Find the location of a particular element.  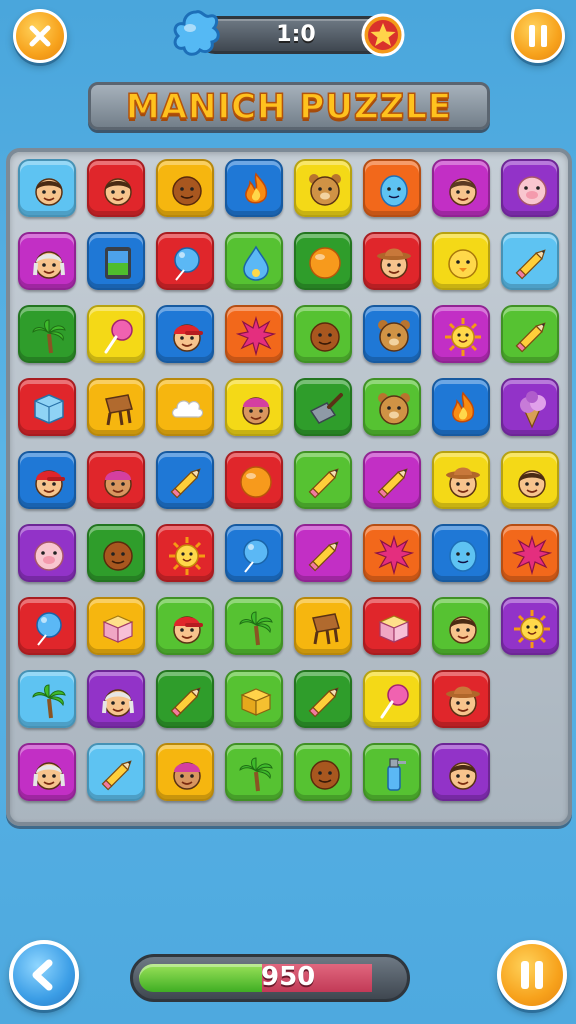

blue-splat-icon is located at coordinates (196, 33).